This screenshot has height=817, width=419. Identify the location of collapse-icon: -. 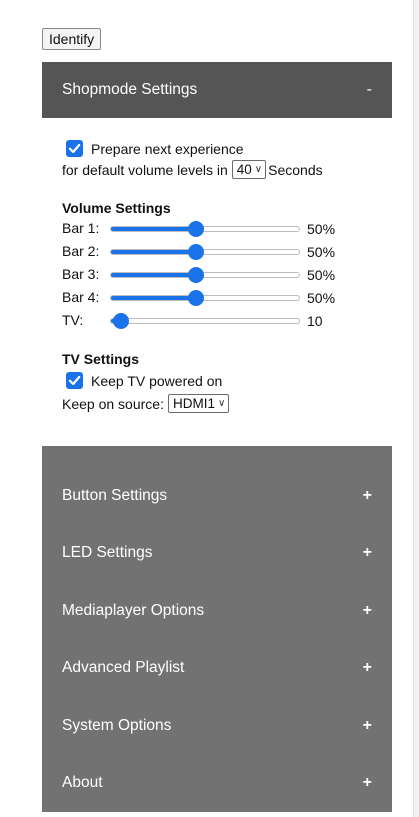
(369, 89).